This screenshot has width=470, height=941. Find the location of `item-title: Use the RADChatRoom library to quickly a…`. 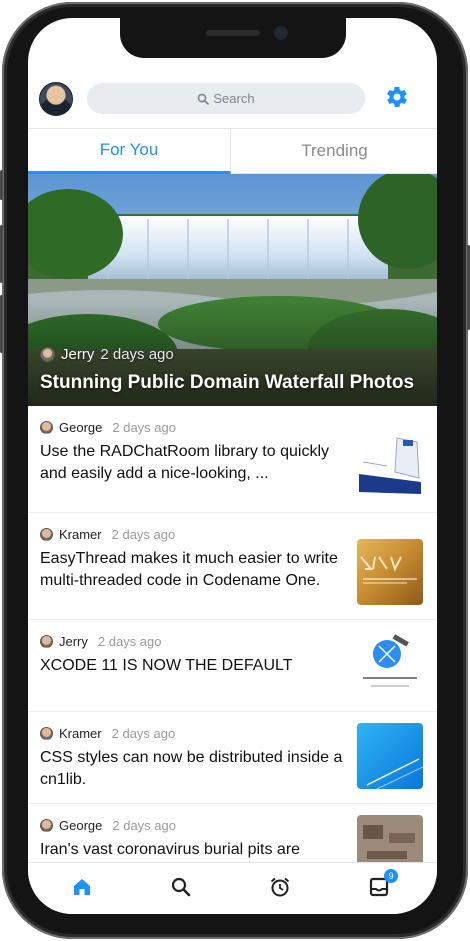

item-title: Use the RADChatRoom library to quickly a… is located at coordinates (184, 462).